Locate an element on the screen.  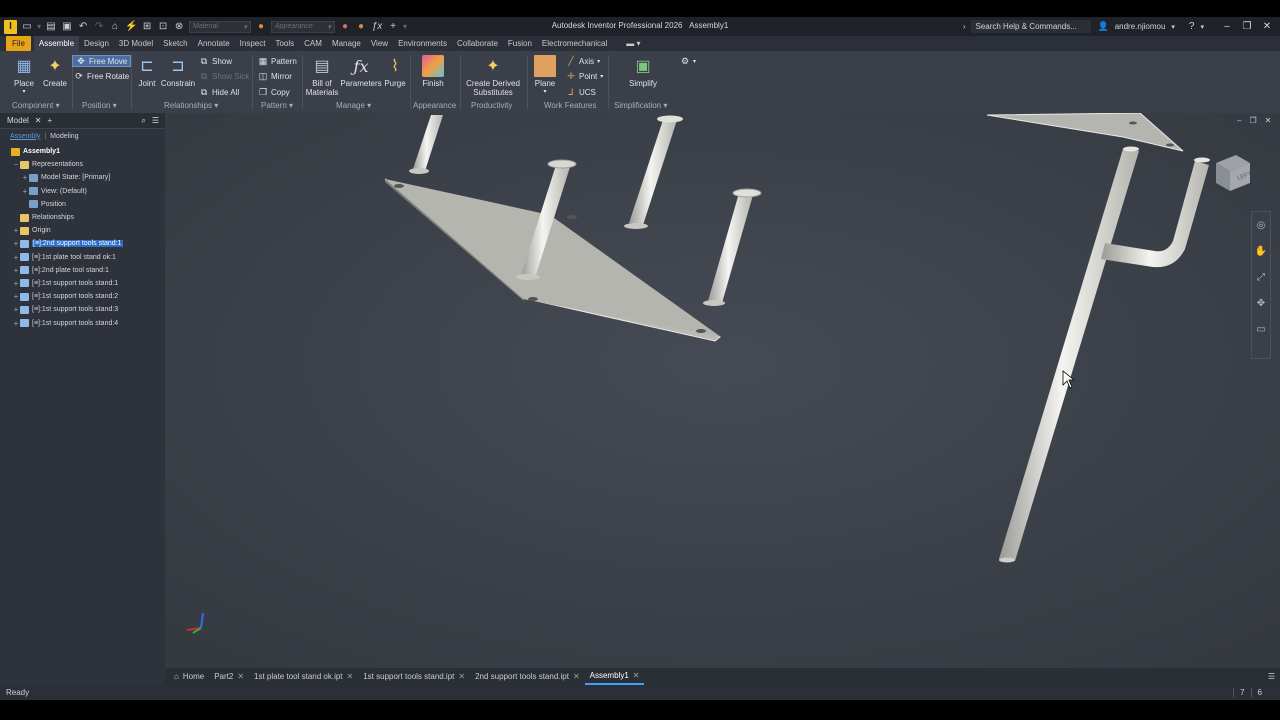
parameters-button: ƒx Parameters is located at coordinates (361, 71).